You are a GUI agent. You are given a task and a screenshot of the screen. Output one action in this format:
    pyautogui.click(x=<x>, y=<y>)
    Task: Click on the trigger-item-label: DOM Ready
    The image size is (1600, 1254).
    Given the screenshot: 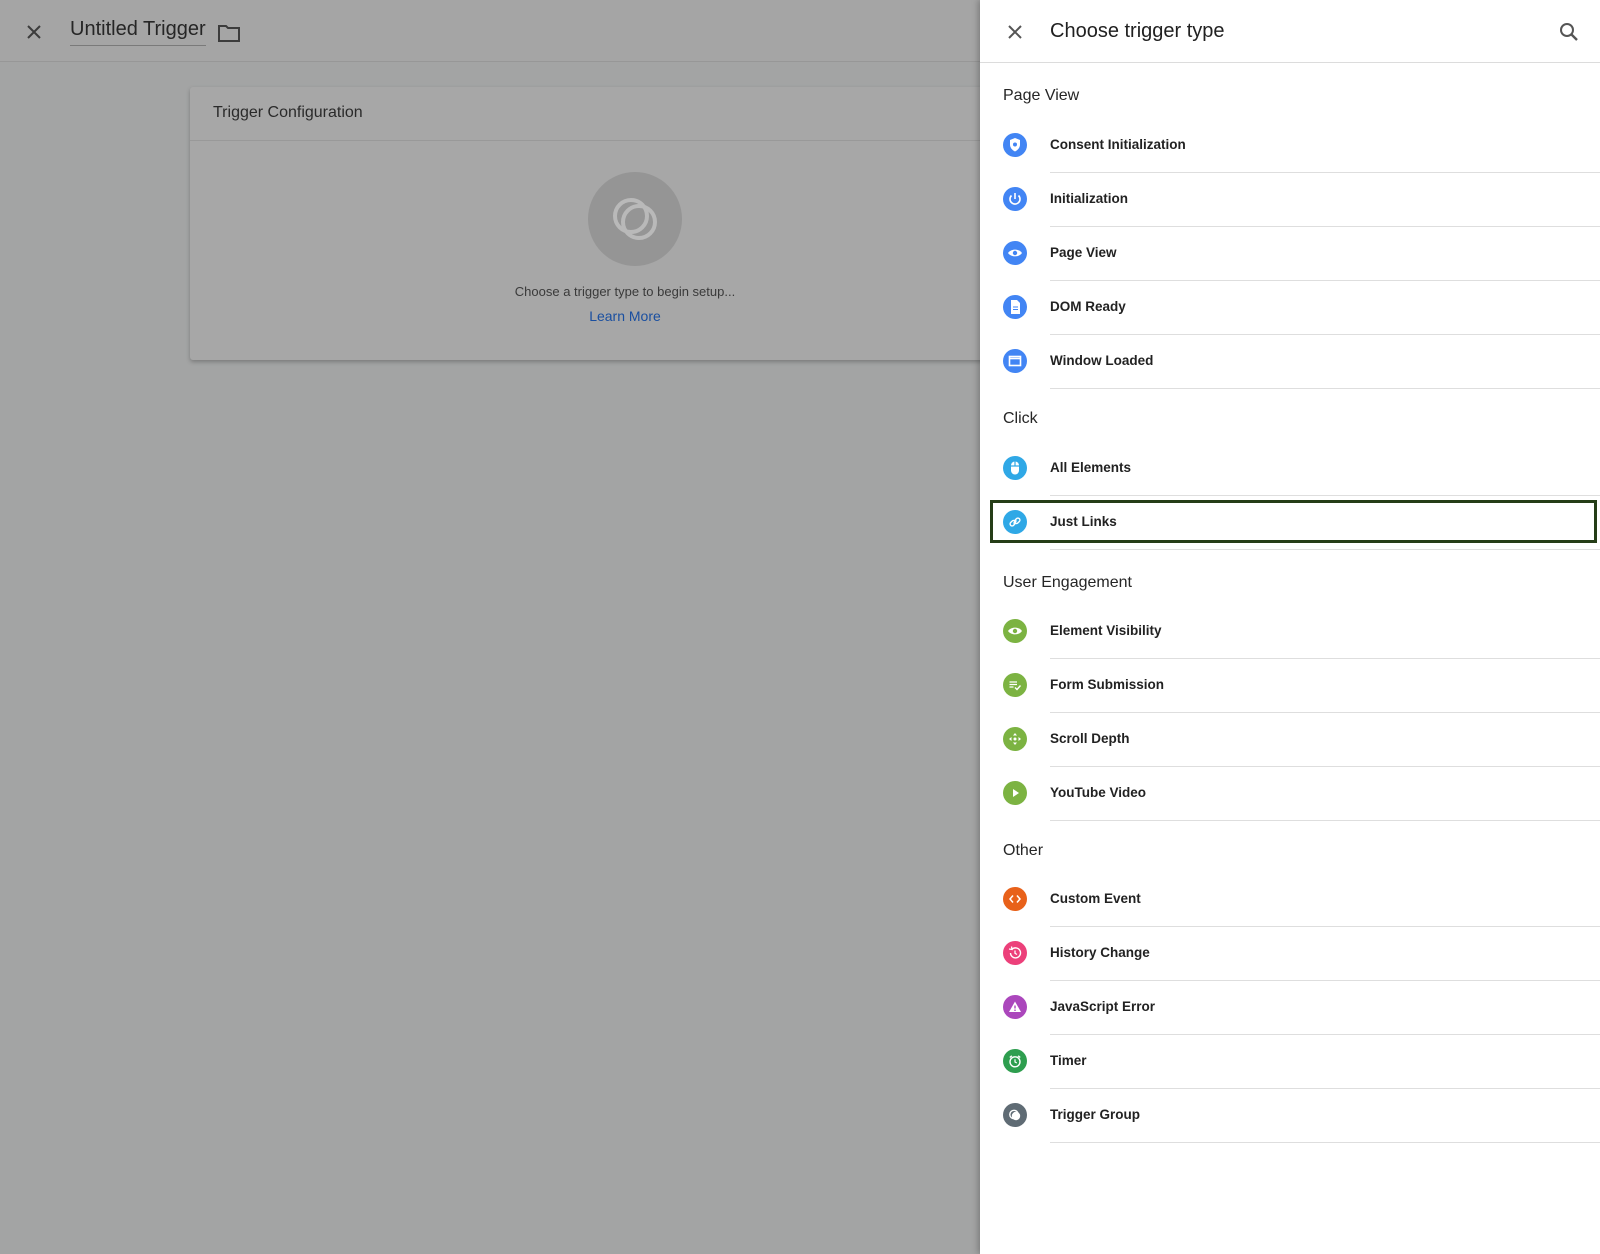 What is the action you would take?
    pyautogui.click(x=1088, y=306)
    